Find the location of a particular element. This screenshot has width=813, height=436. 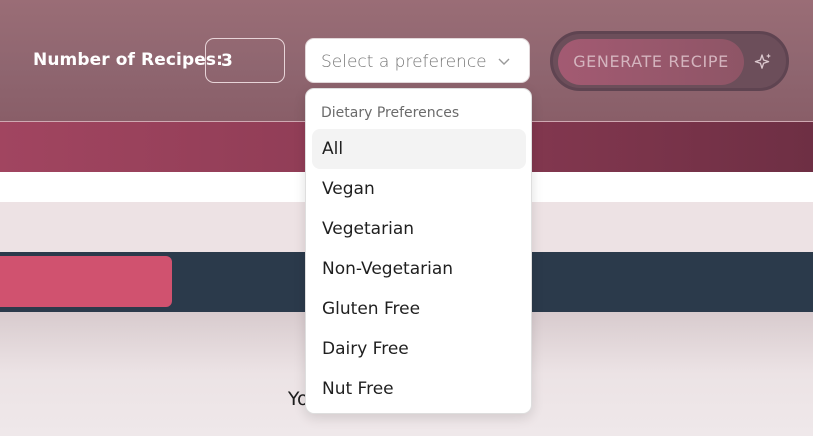

option-all: All is located at coordinates (419, 149).